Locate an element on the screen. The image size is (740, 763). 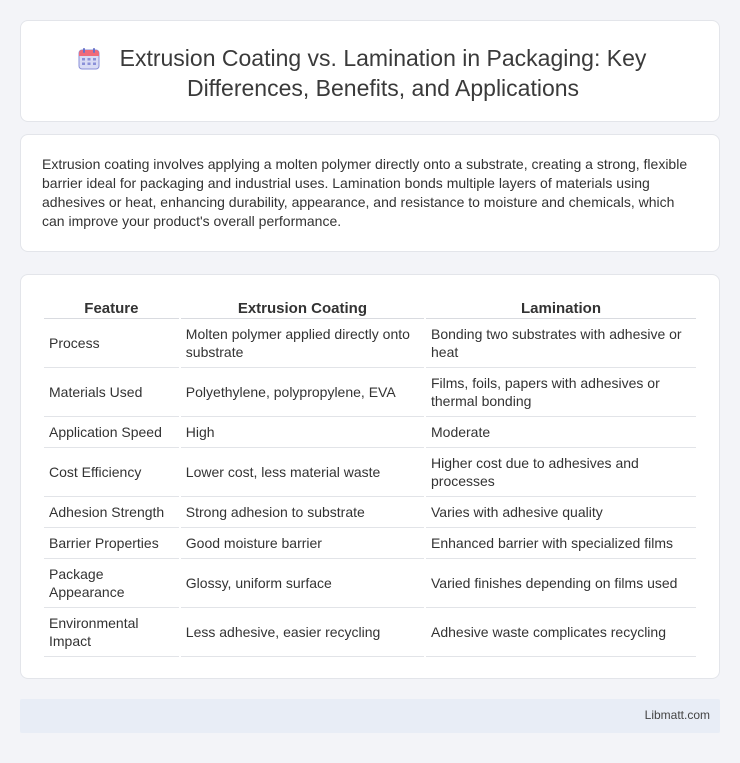
row-lamination: Varied finishes depending on films used is located at coordinates (561, 583).